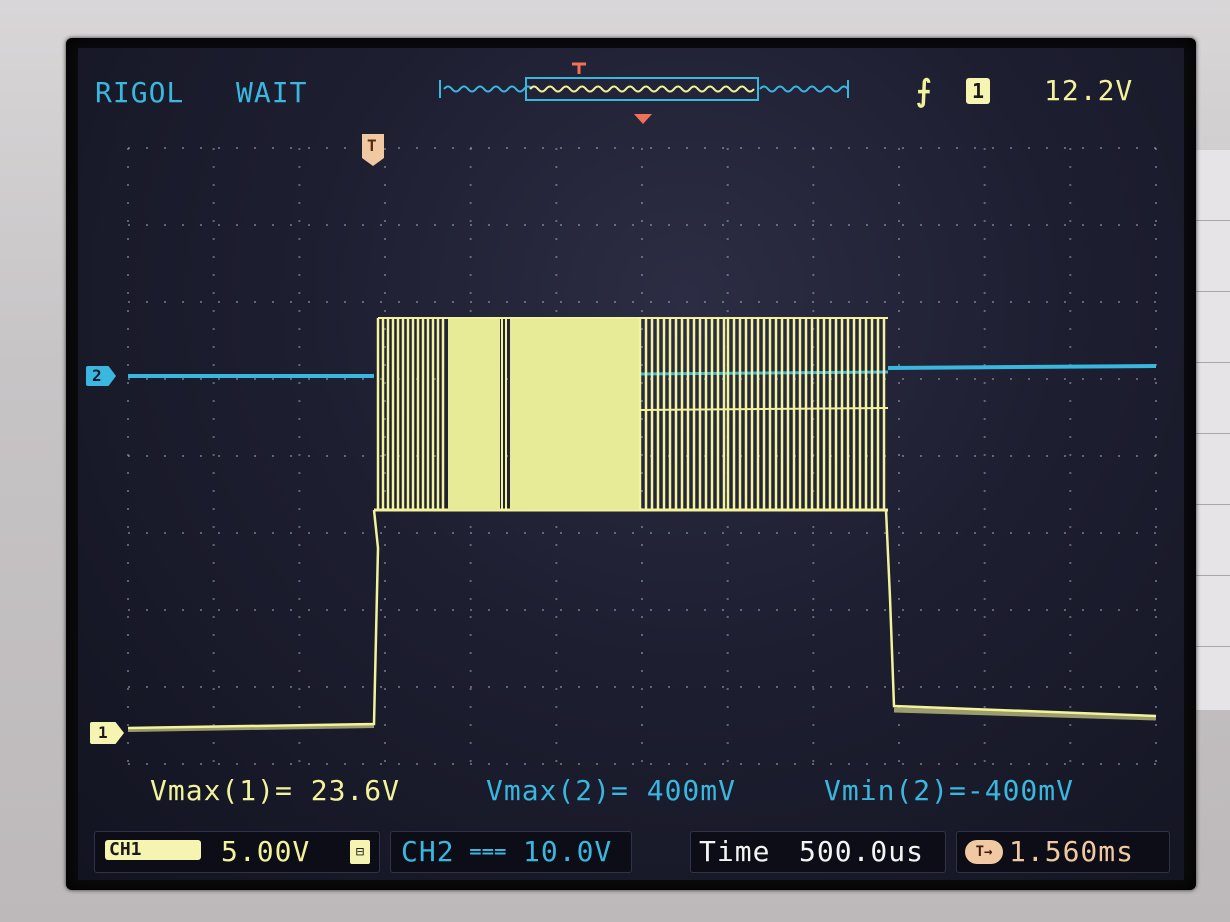 The image size is (1230, 922). I want to click on trigger-source-badge: 1, so click(978, 91).